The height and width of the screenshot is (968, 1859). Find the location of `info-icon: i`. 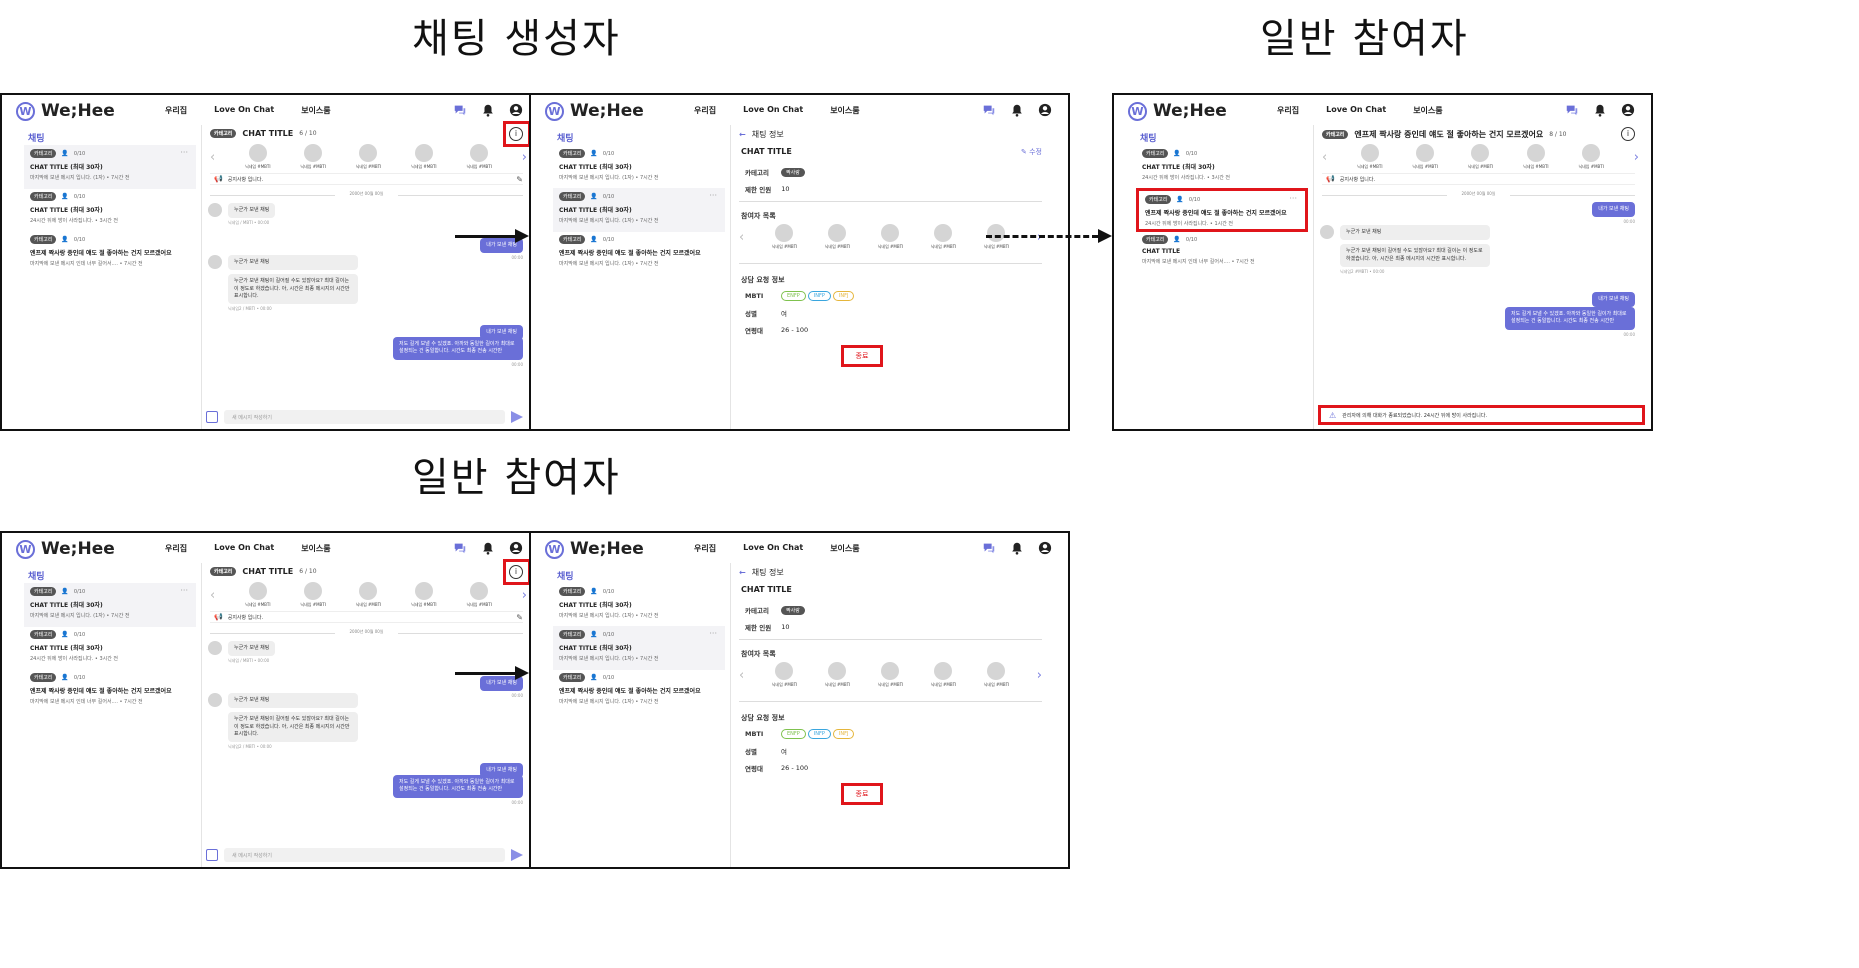

info-icon: i is located at coordinates (1628, 134).